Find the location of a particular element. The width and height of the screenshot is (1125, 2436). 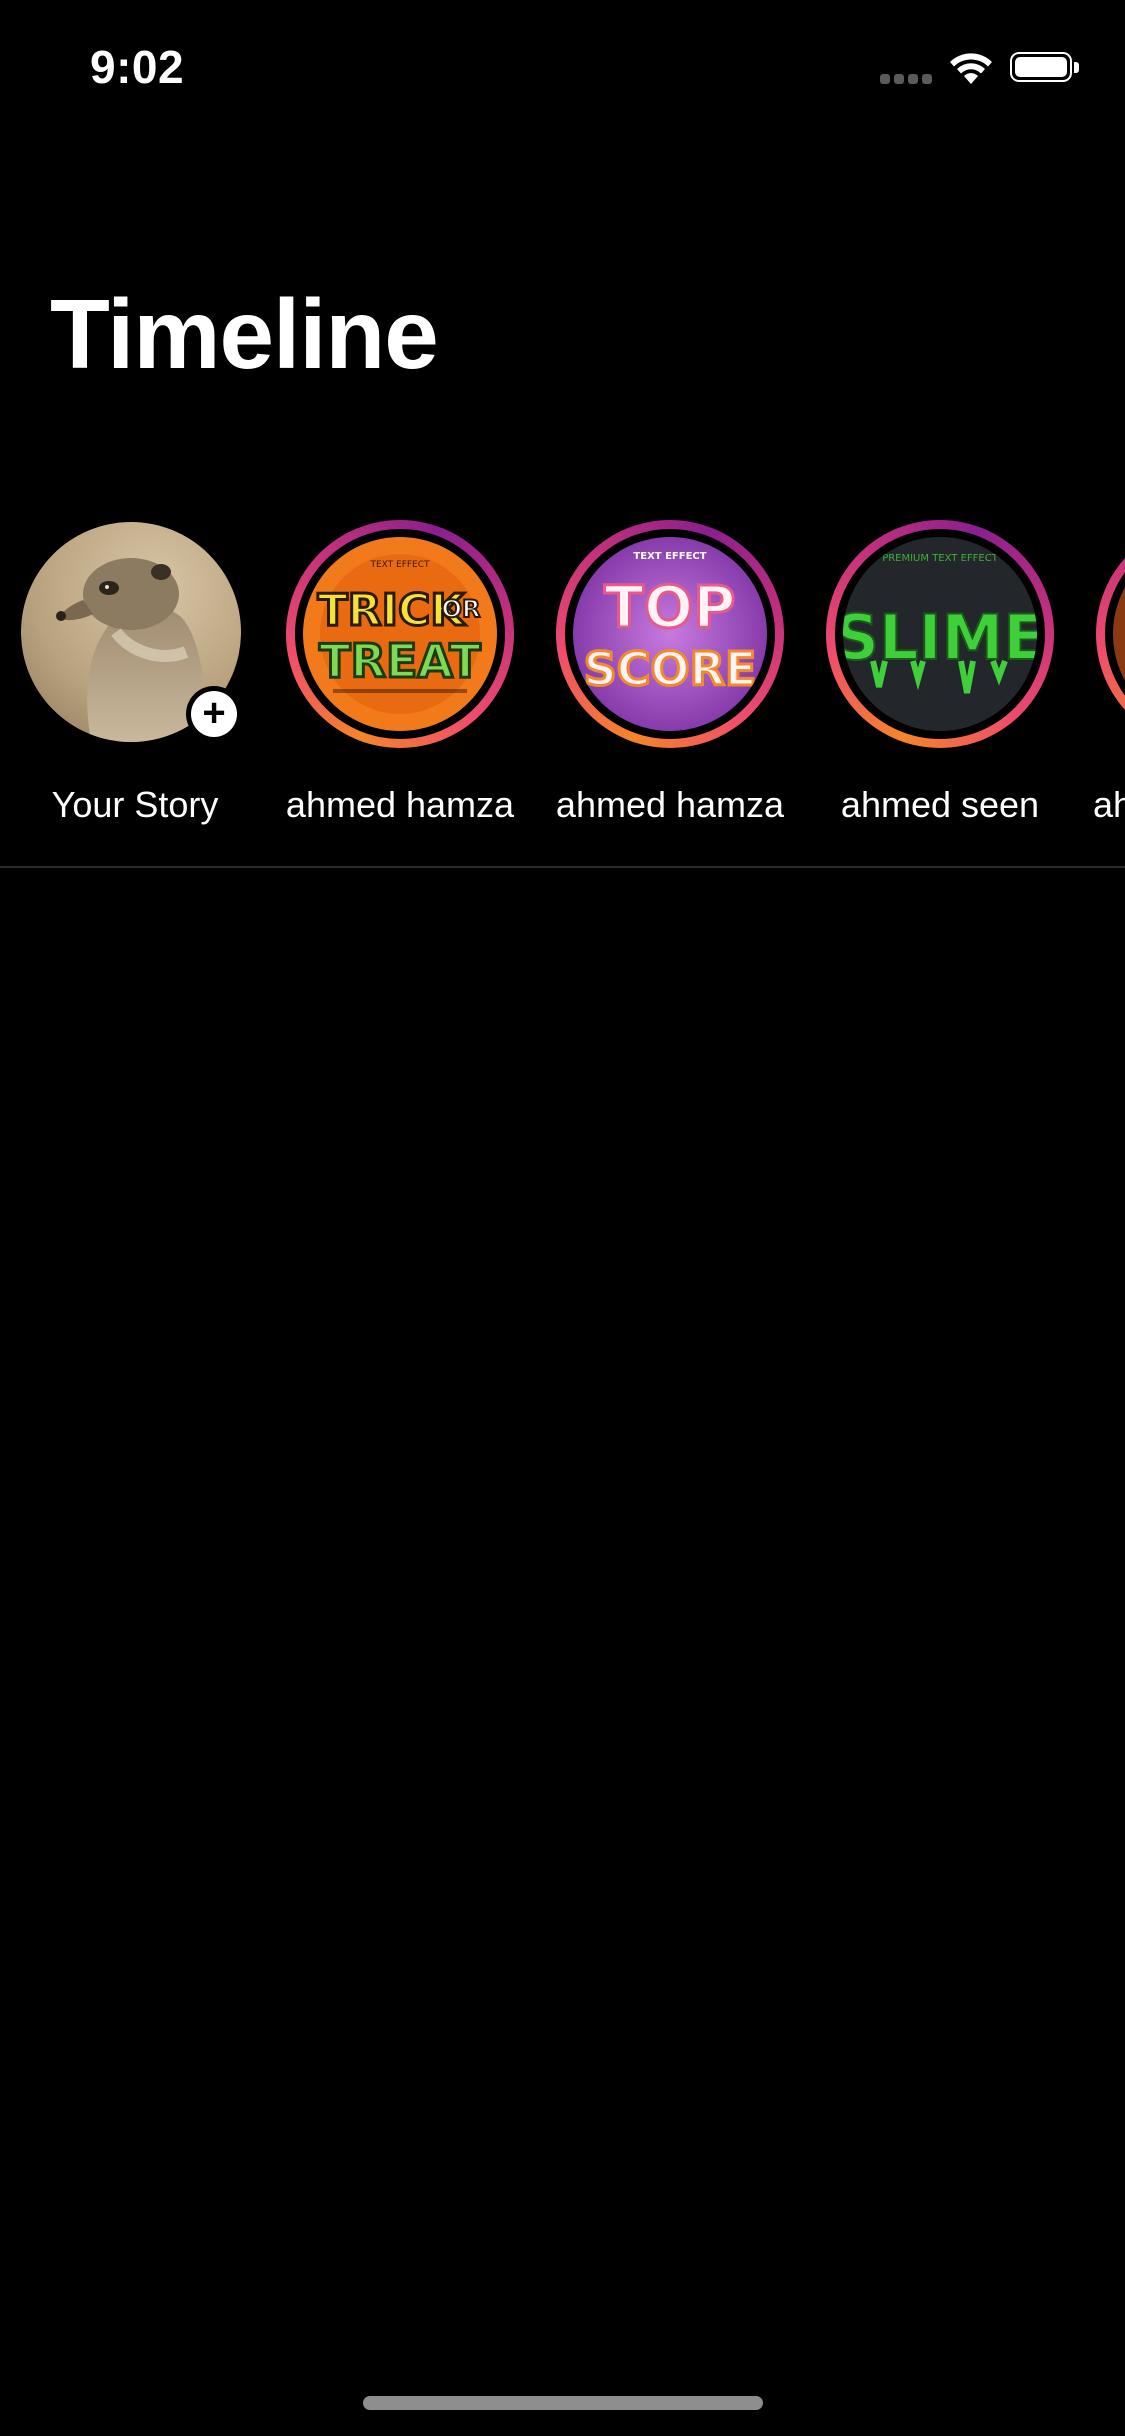

home-indicator is located at coordinates (563, 2403).